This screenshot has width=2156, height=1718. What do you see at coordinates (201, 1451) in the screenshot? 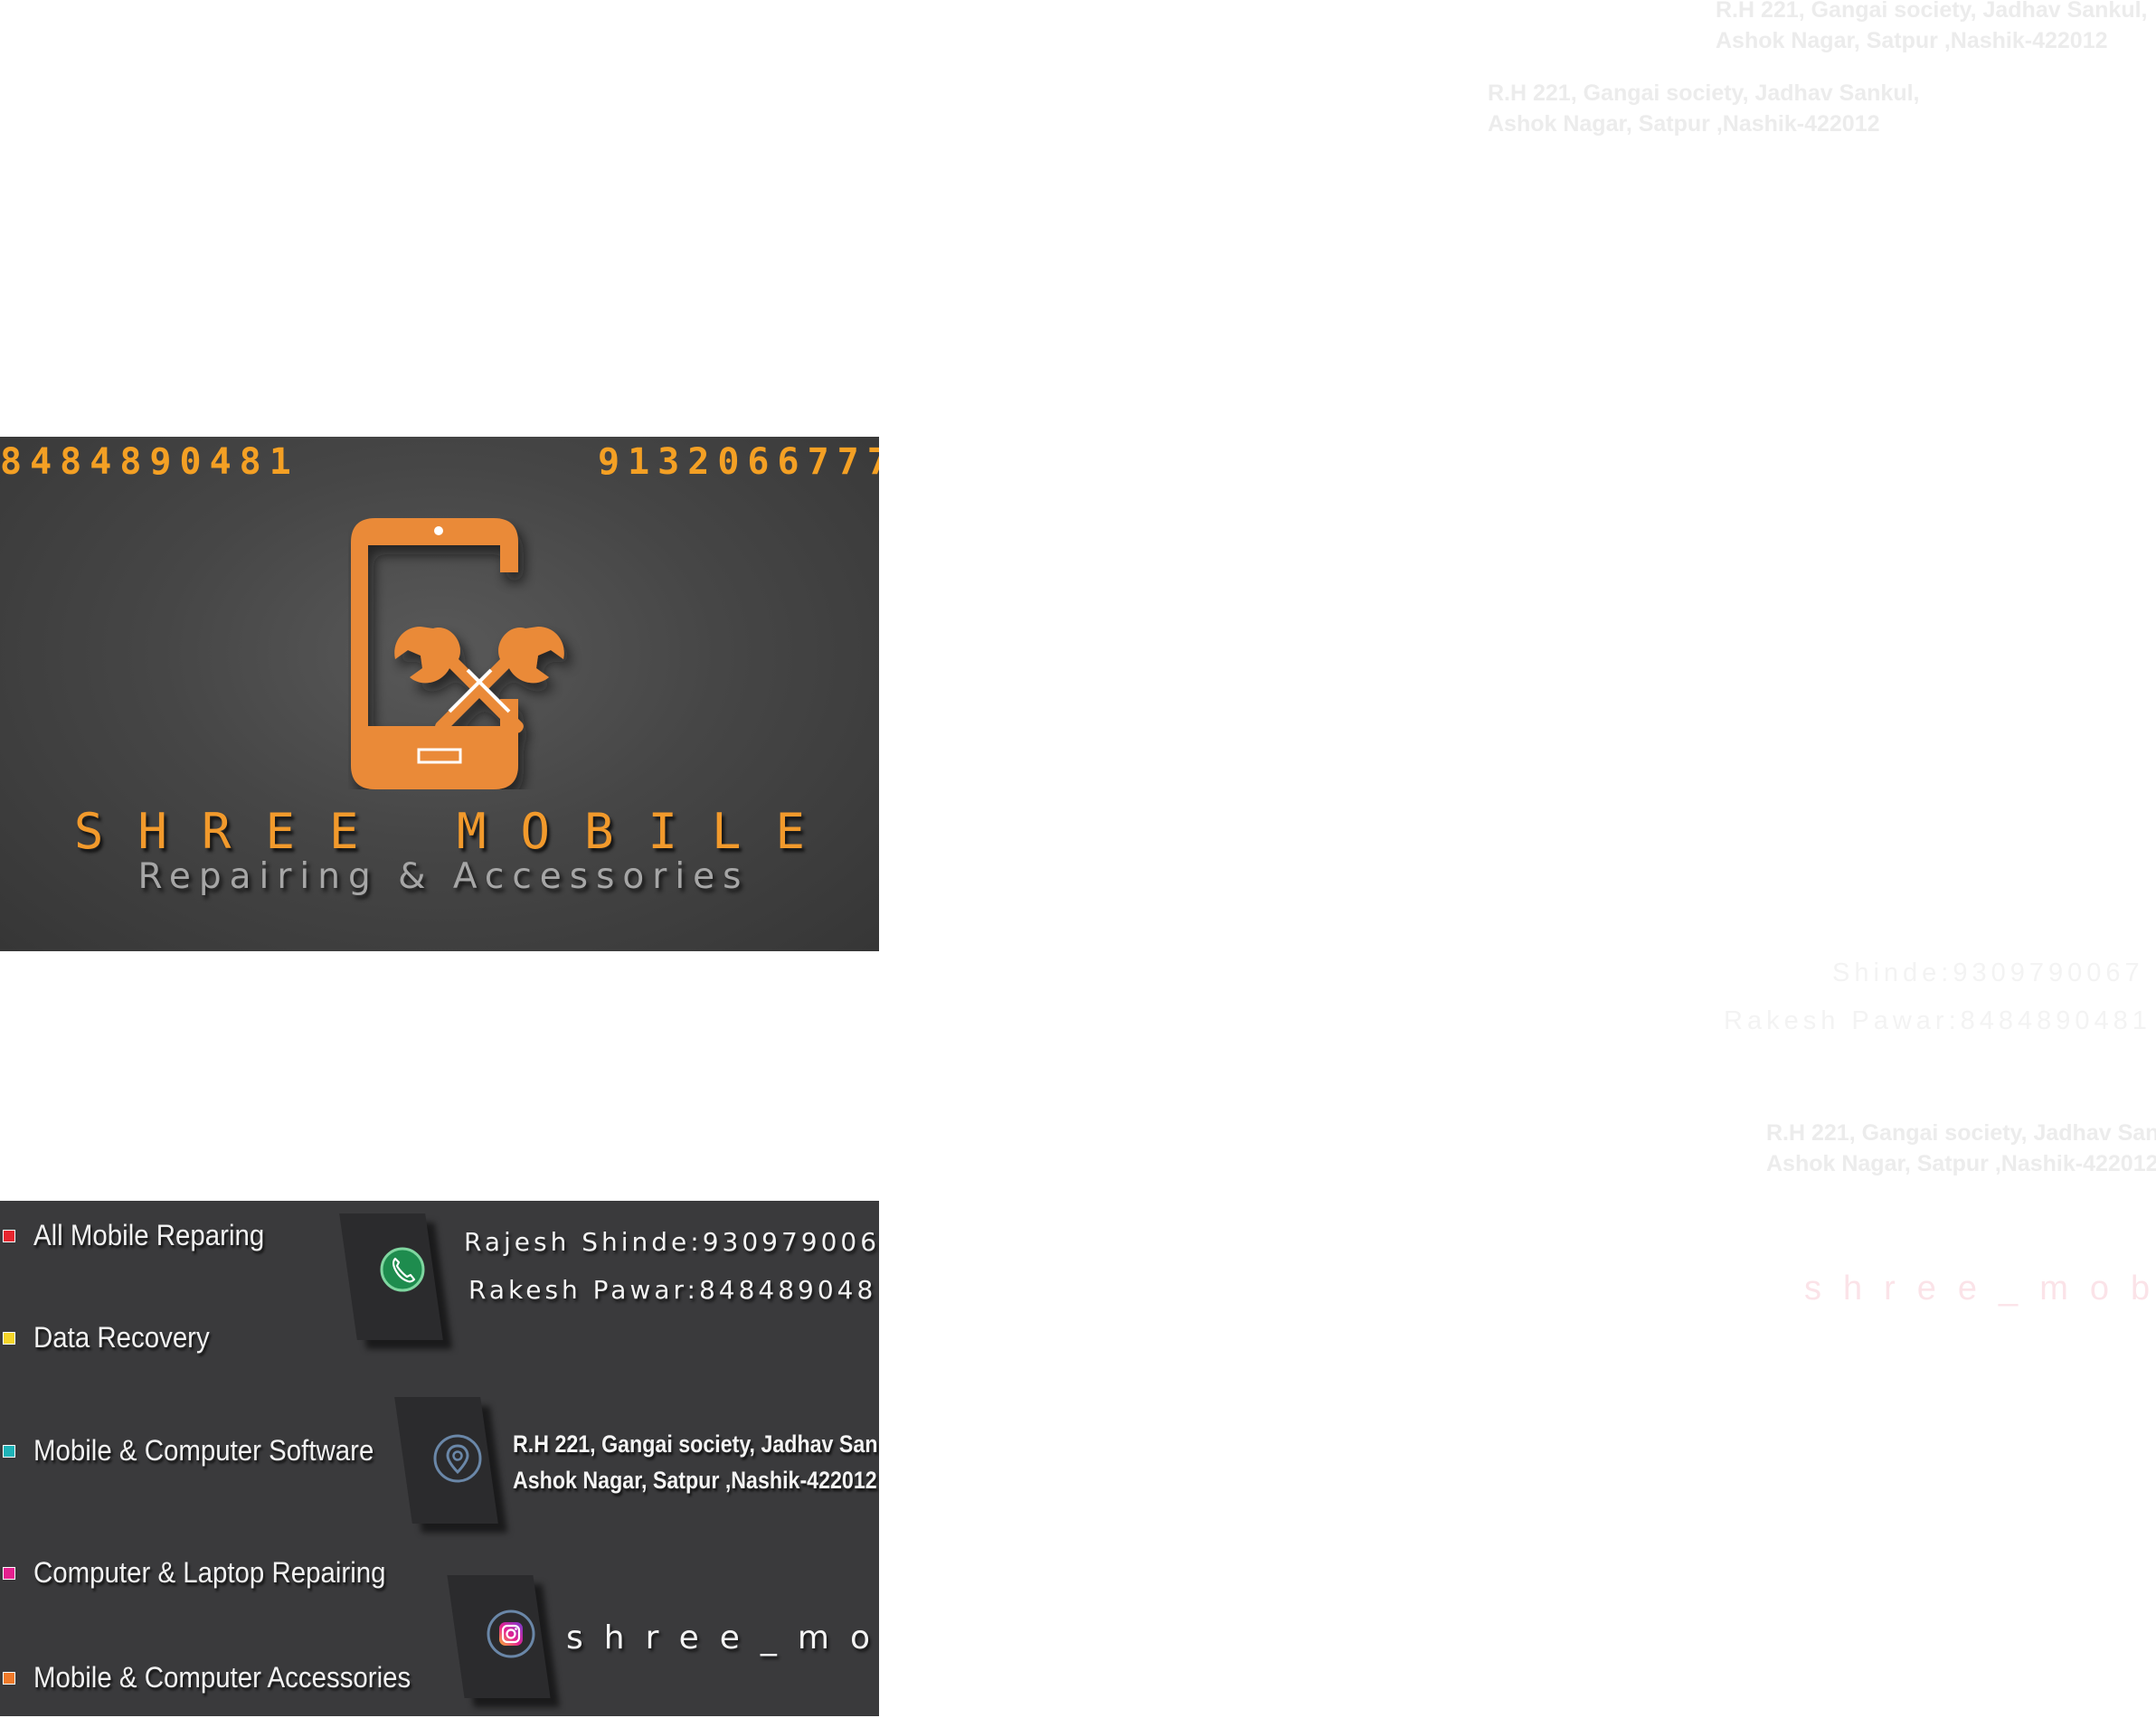
I see `service-item: Mobile & Computer Software` at bounding box center [201, 1451].